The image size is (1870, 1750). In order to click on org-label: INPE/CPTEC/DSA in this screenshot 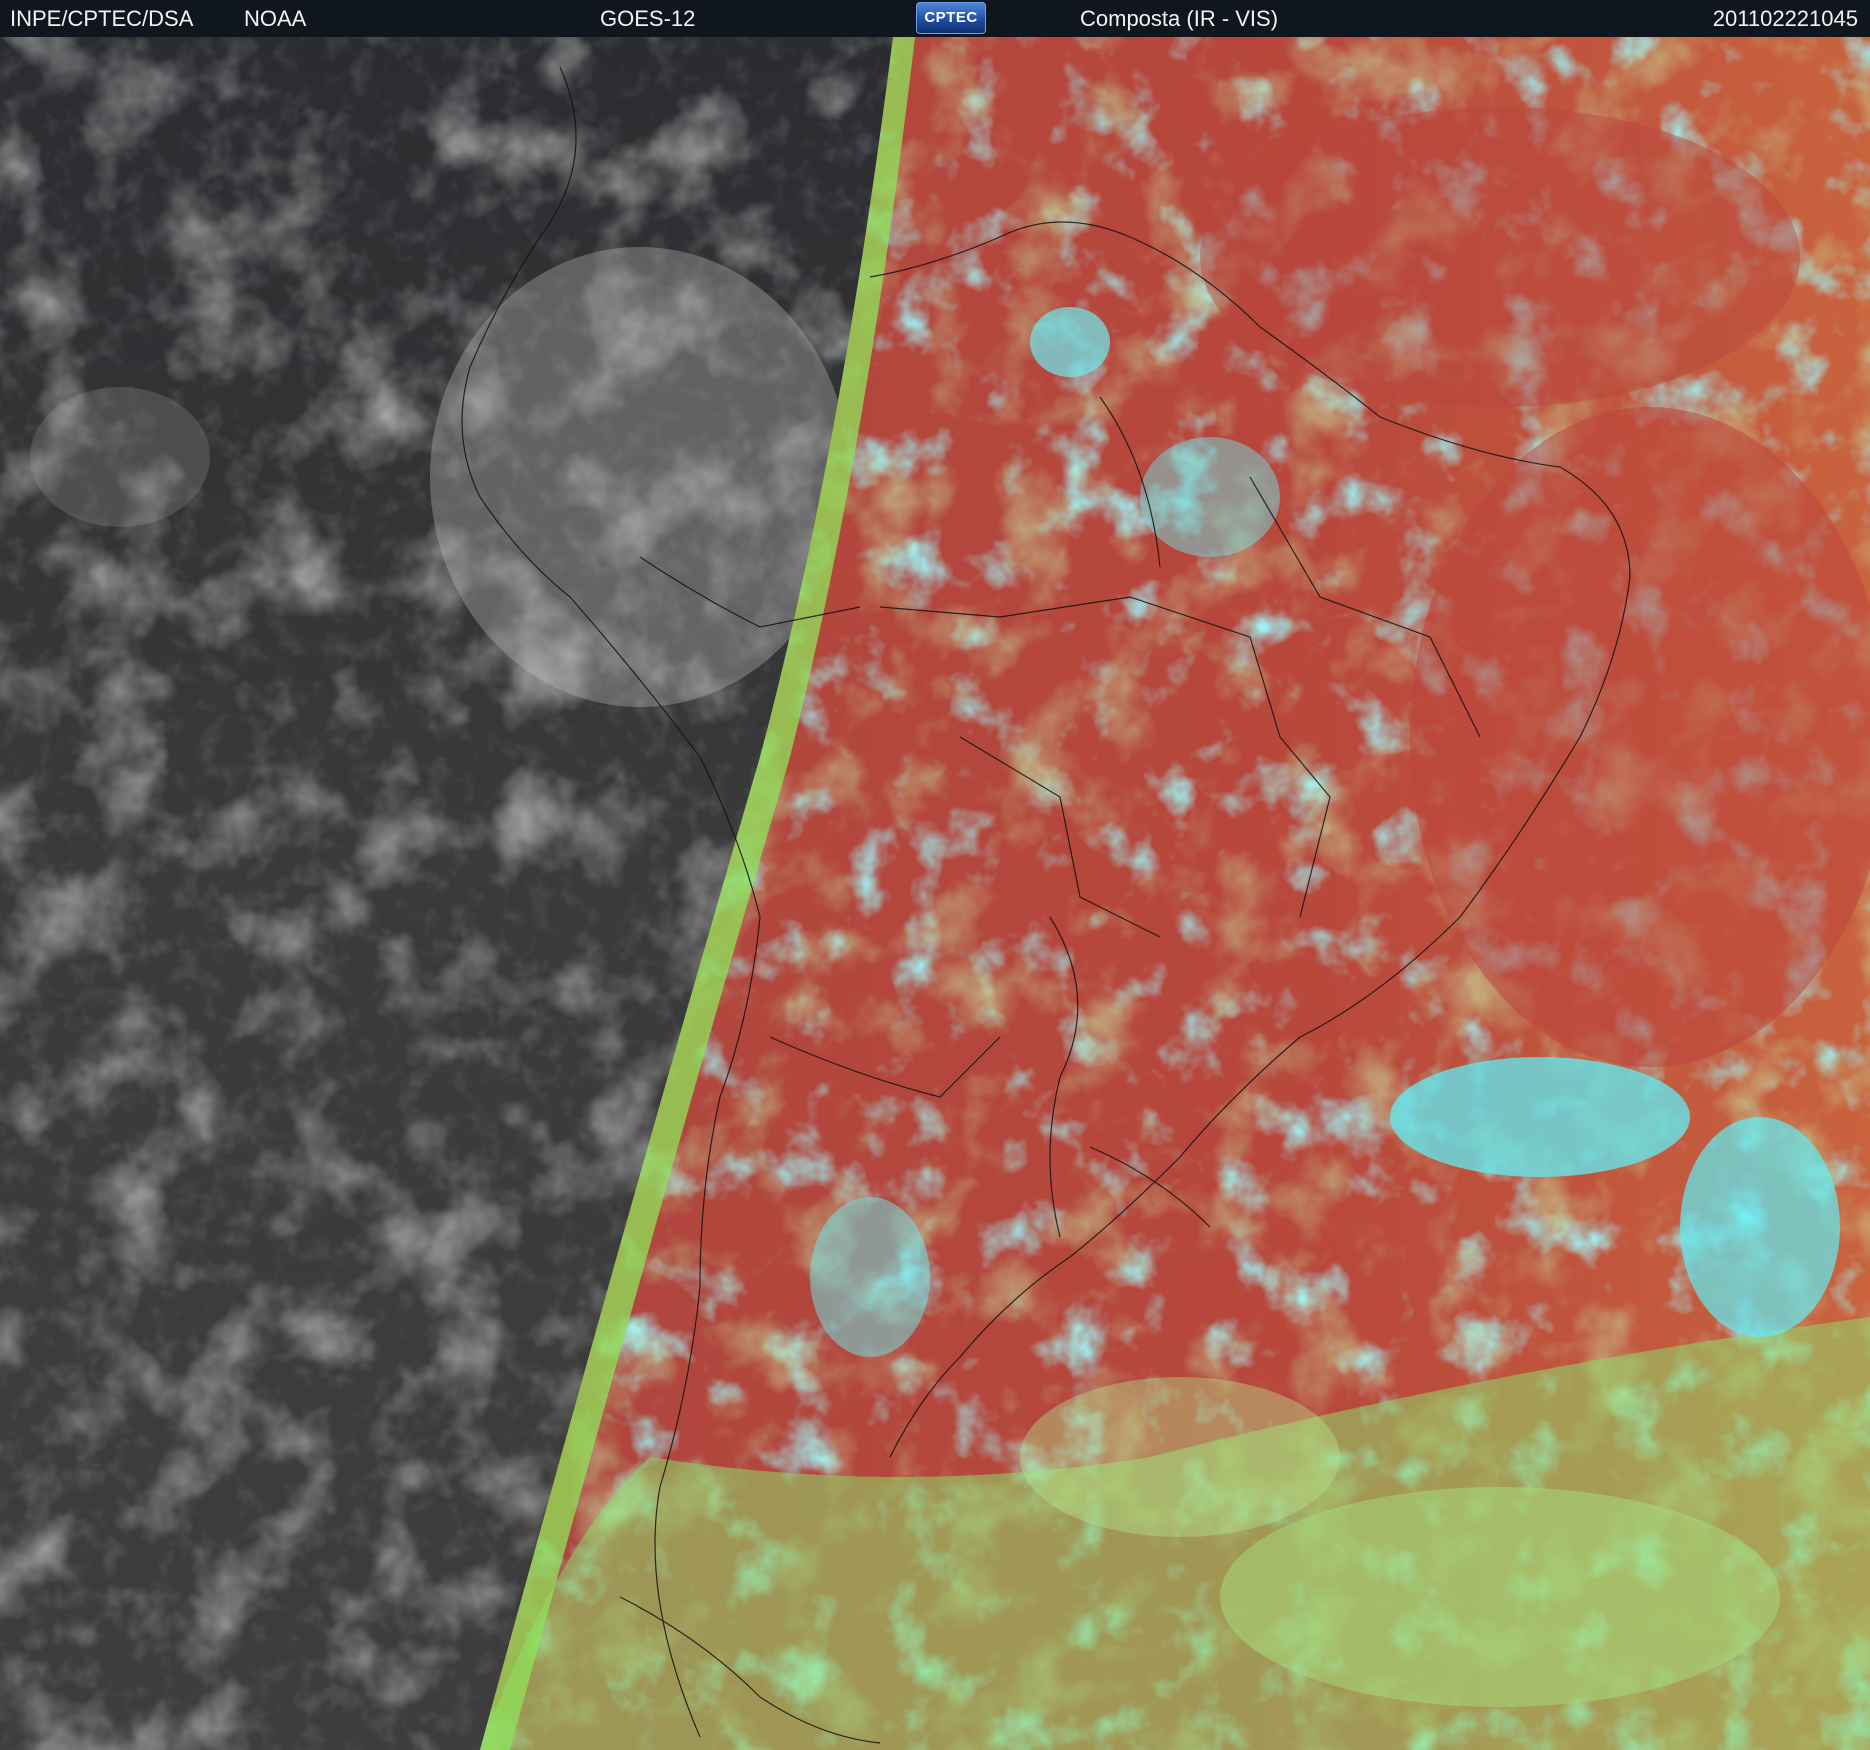, I will do `click(102, 18)`.